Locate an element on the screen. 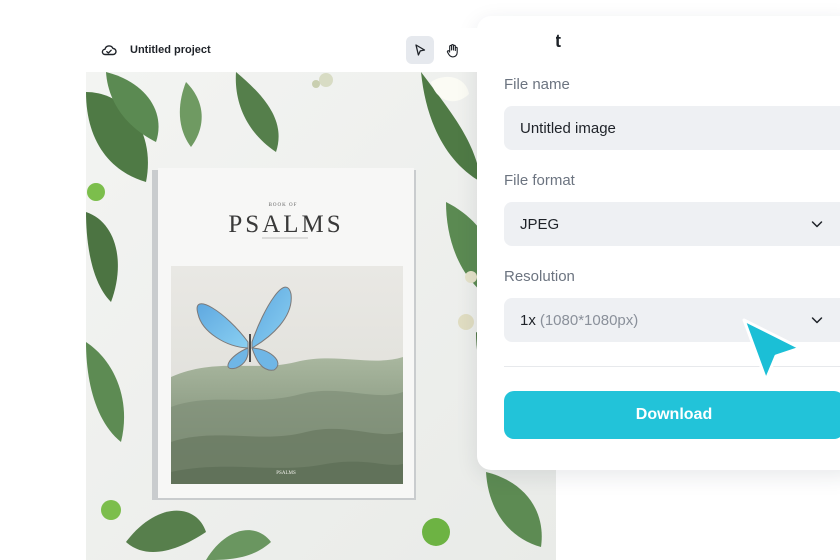 The width and height of the screenshot is (840, 560). book-publisher: PSALMS is located at coordinates (286, 473).